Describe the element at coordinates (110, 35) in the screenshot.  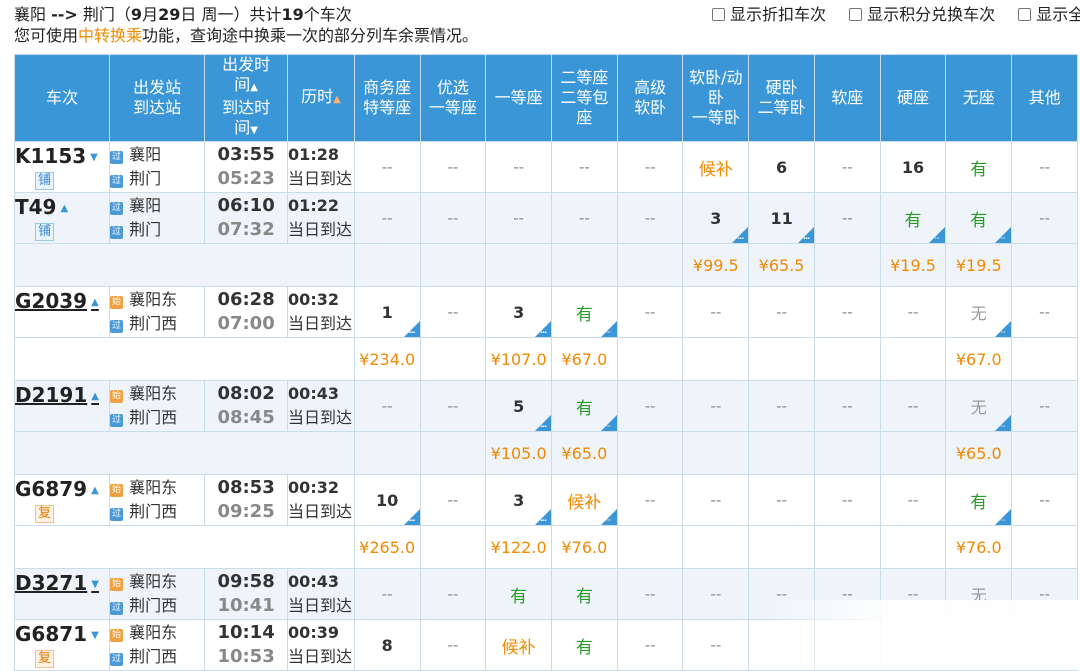
I see `transfer-link: 中转换乘` at that location.